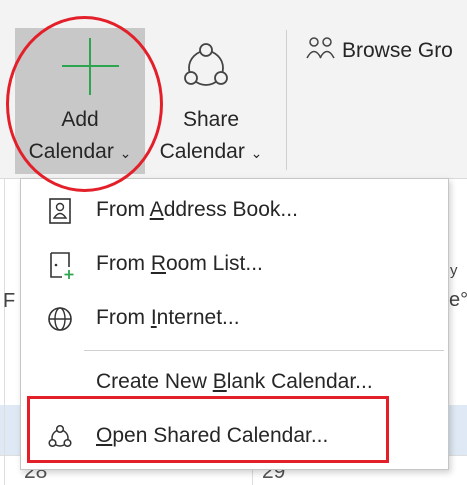 The image size is (467, 485). What do you see at coordinates (60, 319) in the screenshot?
I see `globe-icon` at bounding box center [60, 319].